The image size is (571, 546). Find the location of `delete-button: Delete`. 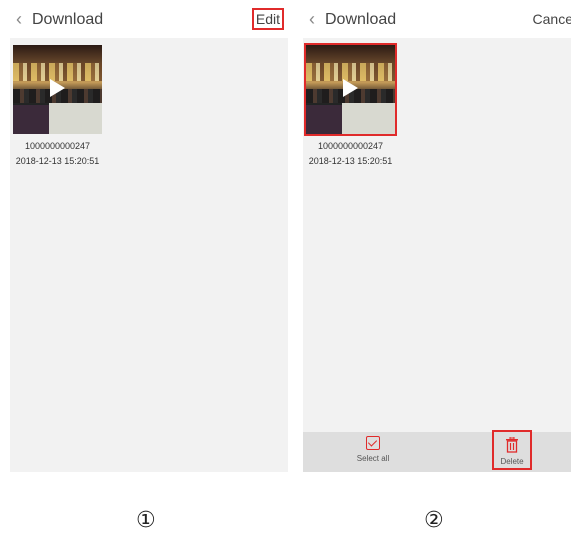

delete-button: Delete is located at coordinates (512, 450).